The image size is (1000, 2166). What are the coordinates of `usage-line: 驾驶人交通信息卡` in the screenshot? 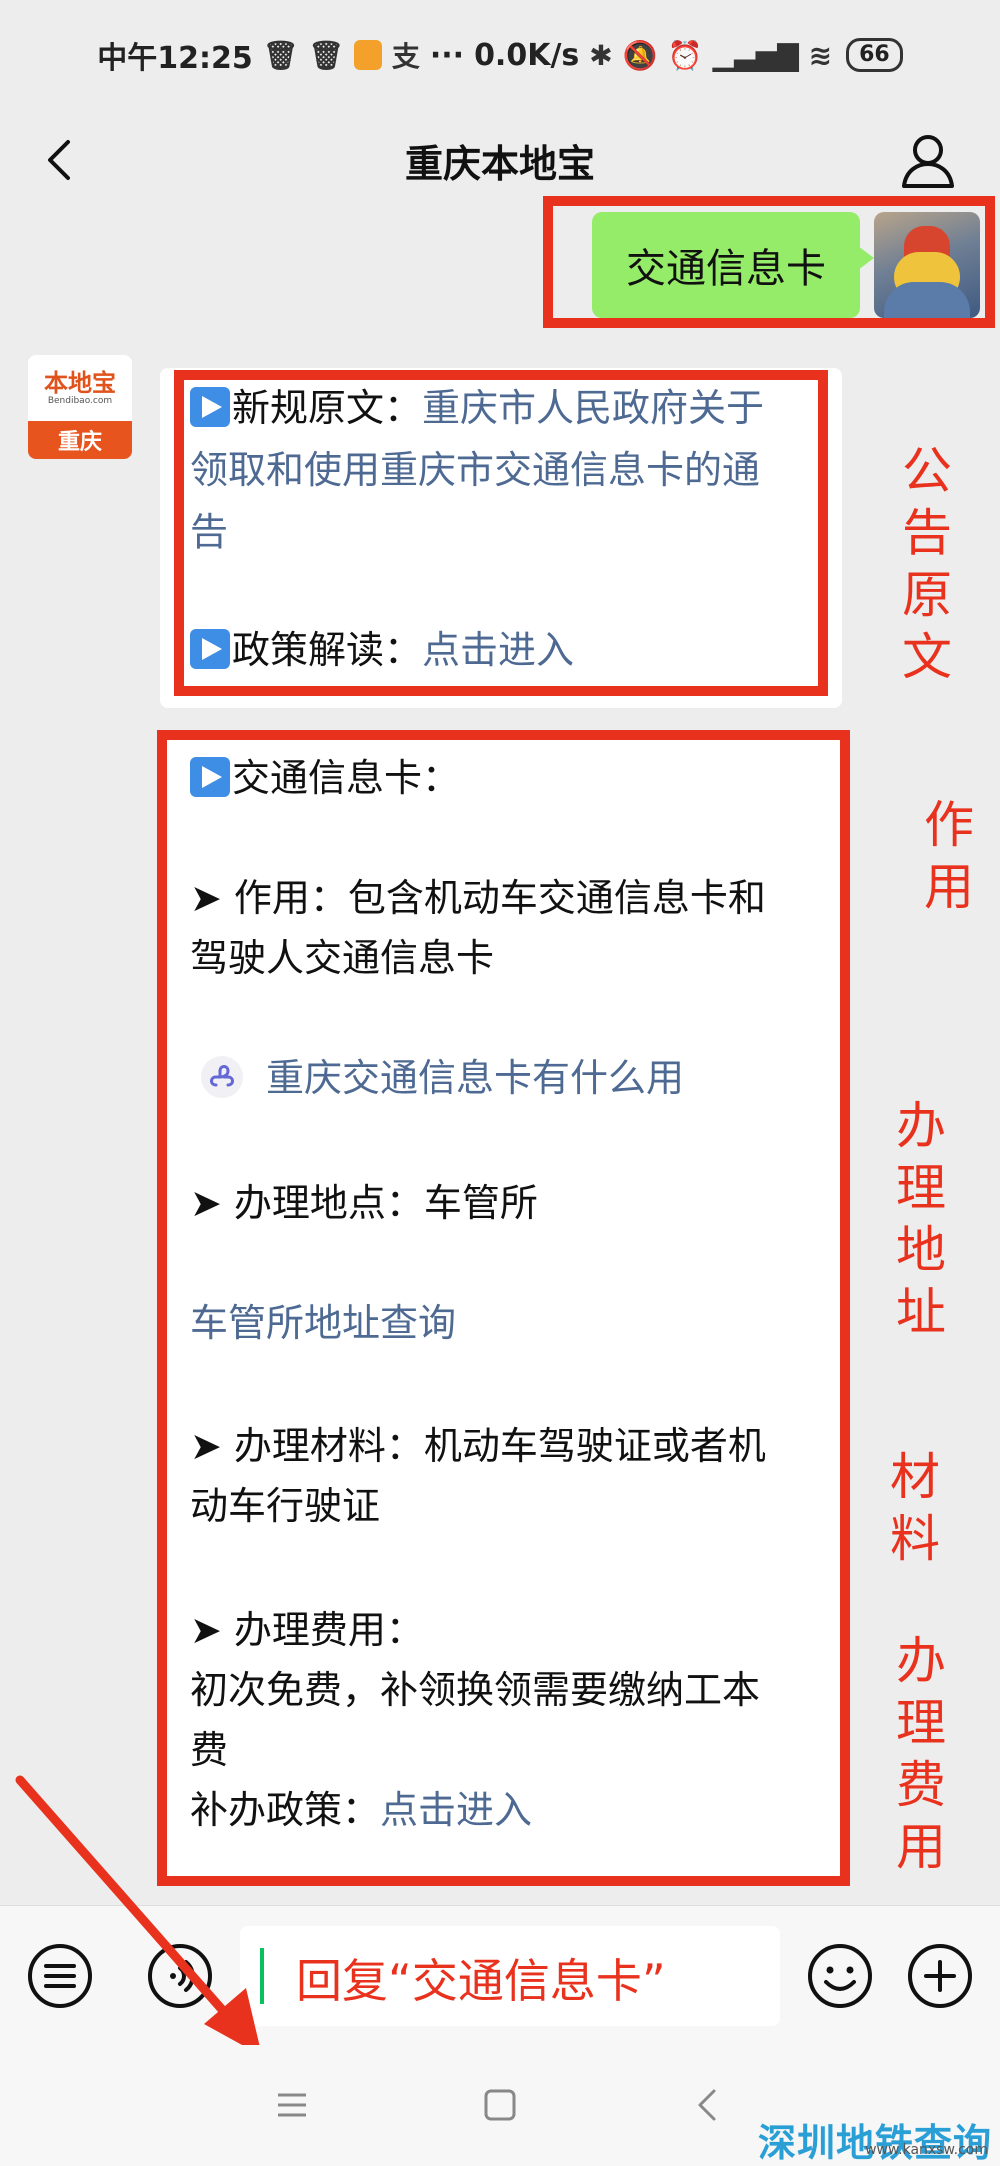 It's located at (342, 958).